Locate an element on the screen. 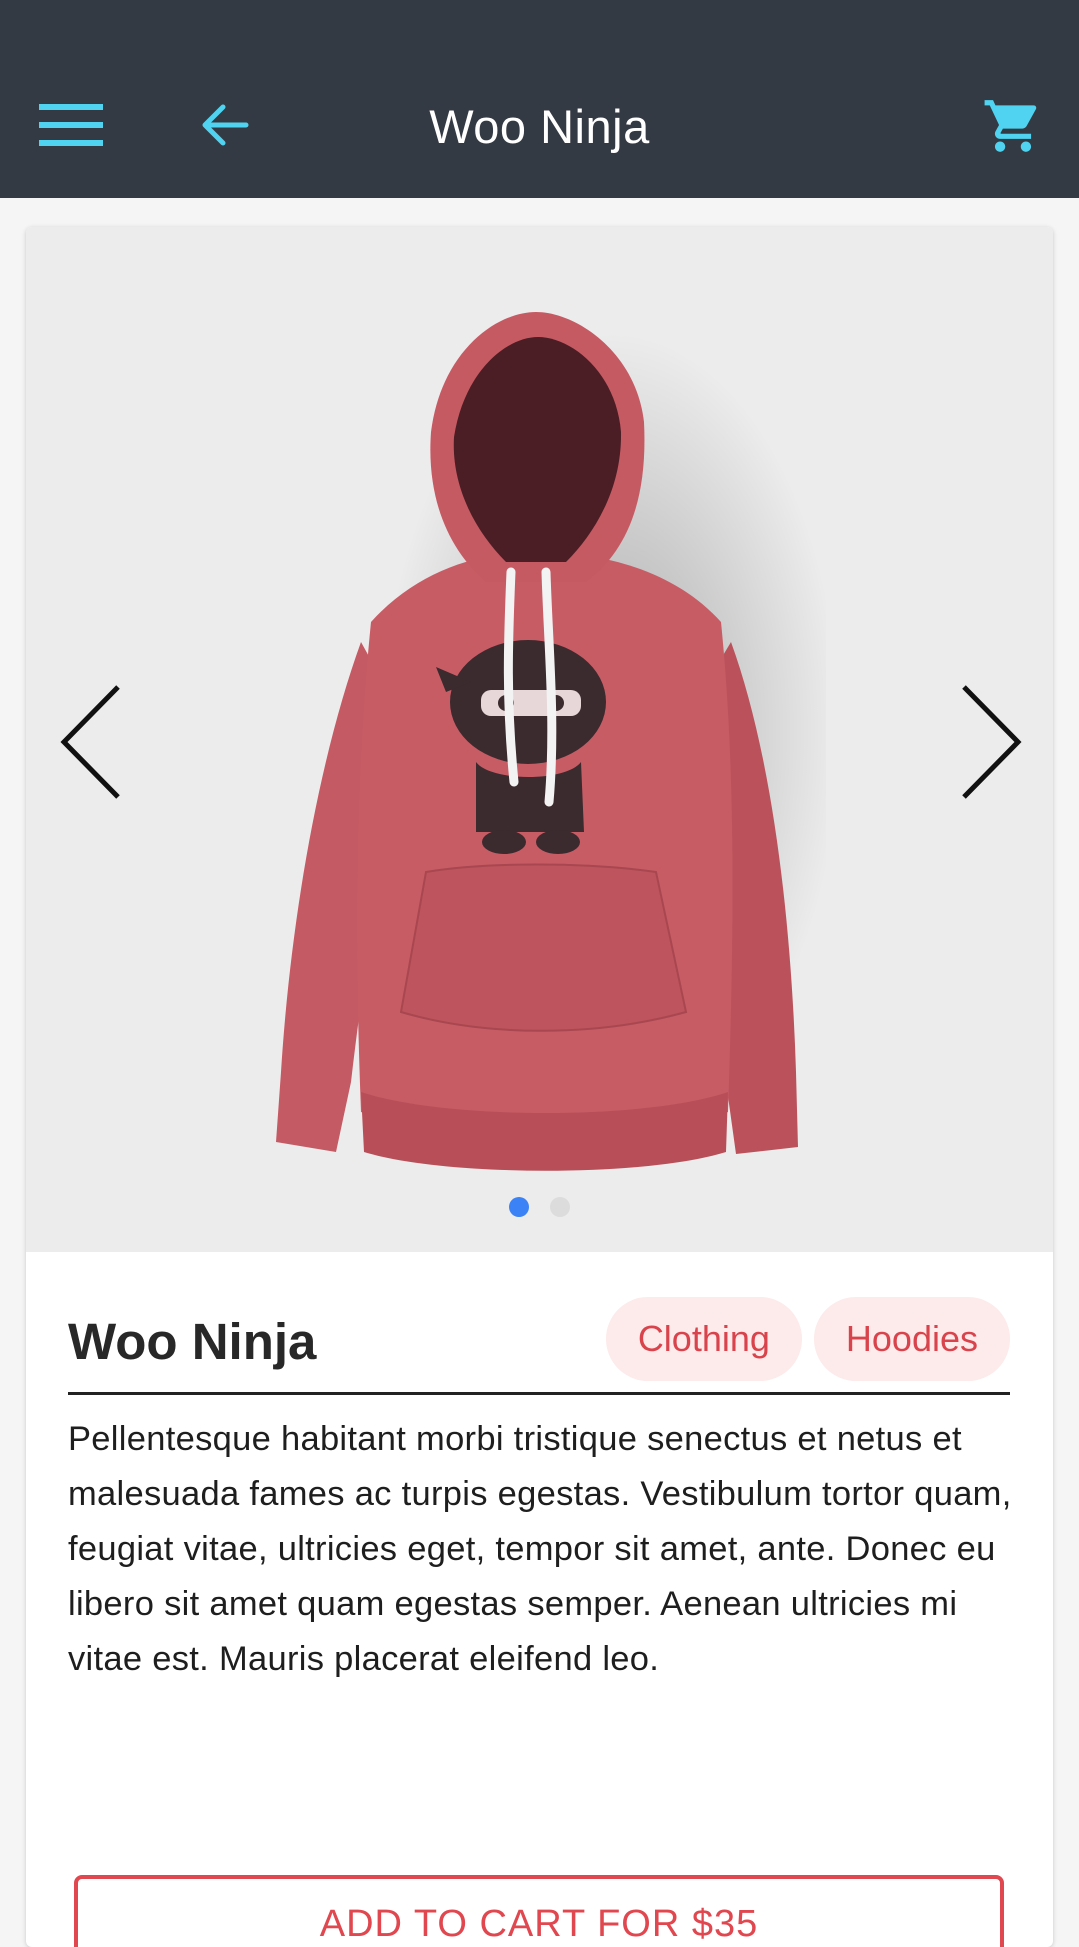 Image resolution: width=1079 pixels, height=1947 pixels. product-title: Woo Ninja is located at coordinates (192, 1341).